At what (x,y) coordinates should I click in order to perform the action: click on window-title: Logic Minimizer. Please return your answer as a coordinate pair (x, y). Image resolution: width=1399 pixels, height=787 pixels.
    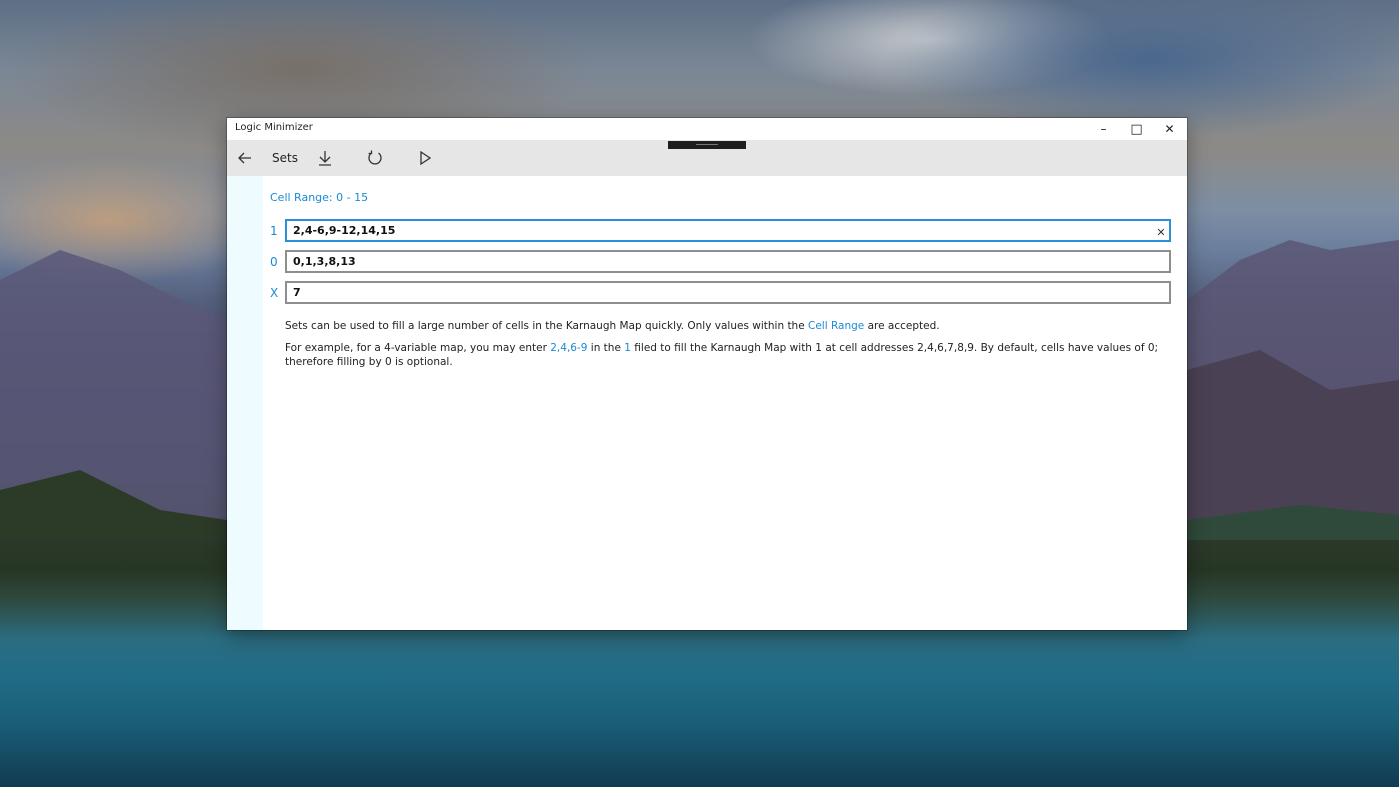
    Looking at the image, I should click on (274, 127).